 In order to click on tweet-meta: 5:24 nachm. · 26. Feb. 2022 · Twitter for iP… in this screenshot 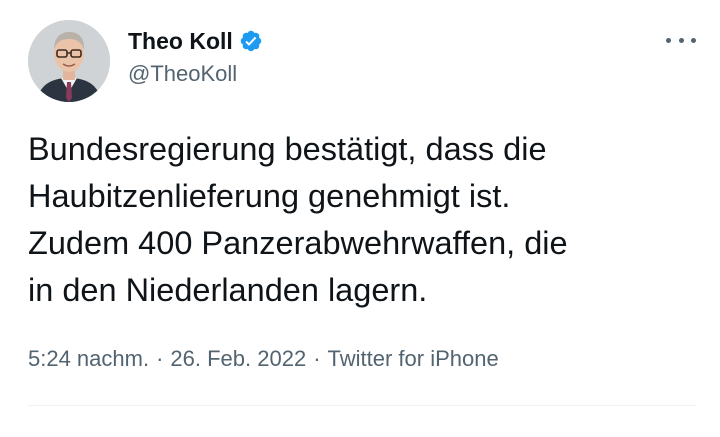, I will do `click(263, 359)`.